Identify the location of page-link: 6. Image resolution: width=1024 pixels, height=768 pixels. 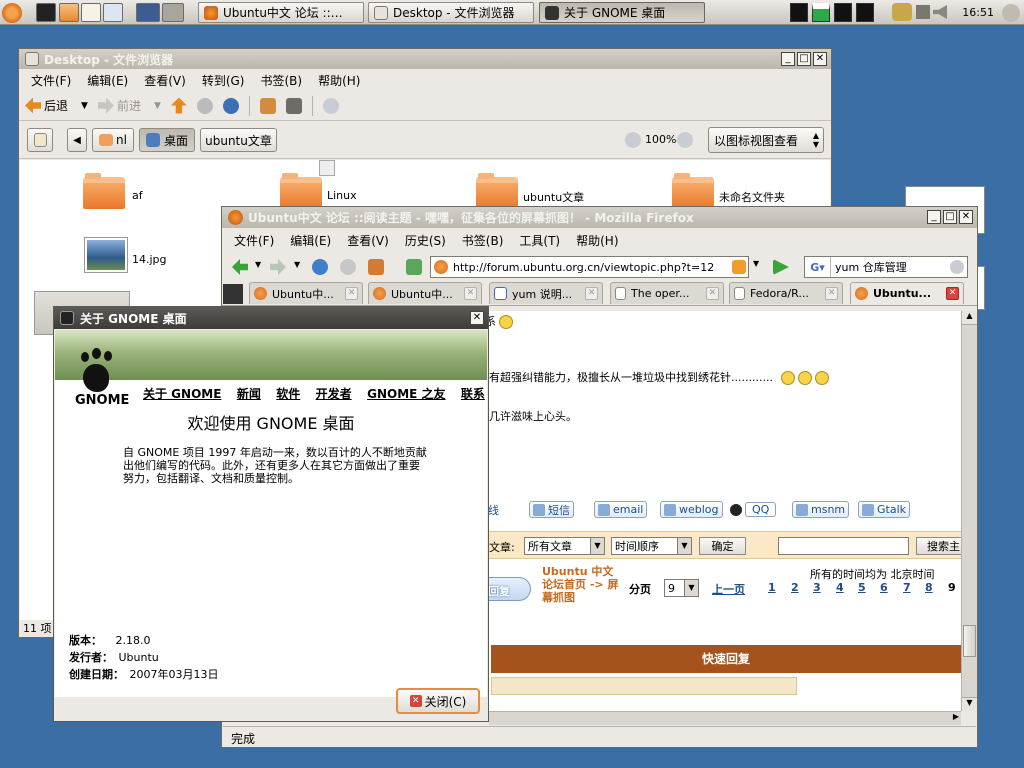
(884, 587).